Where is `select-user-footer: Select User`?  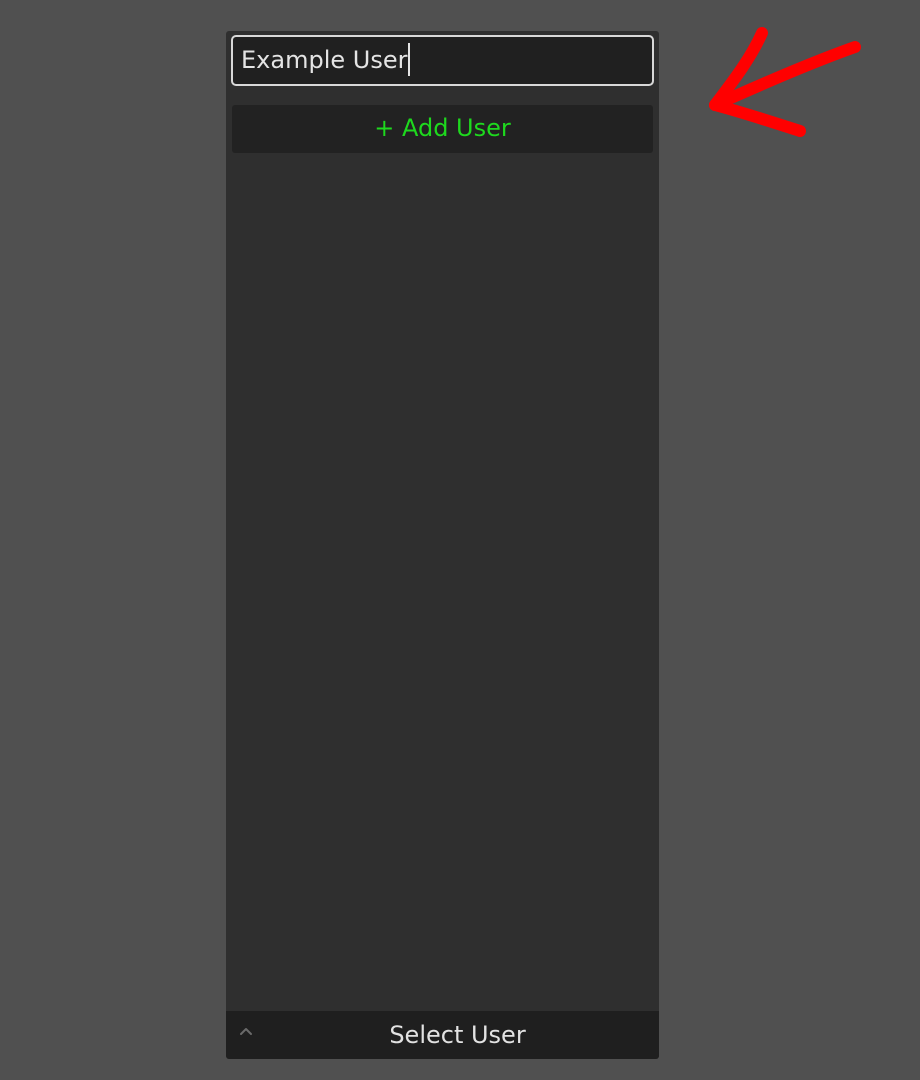 select-user-footer: Select User is located at coordinates (442, 1035).